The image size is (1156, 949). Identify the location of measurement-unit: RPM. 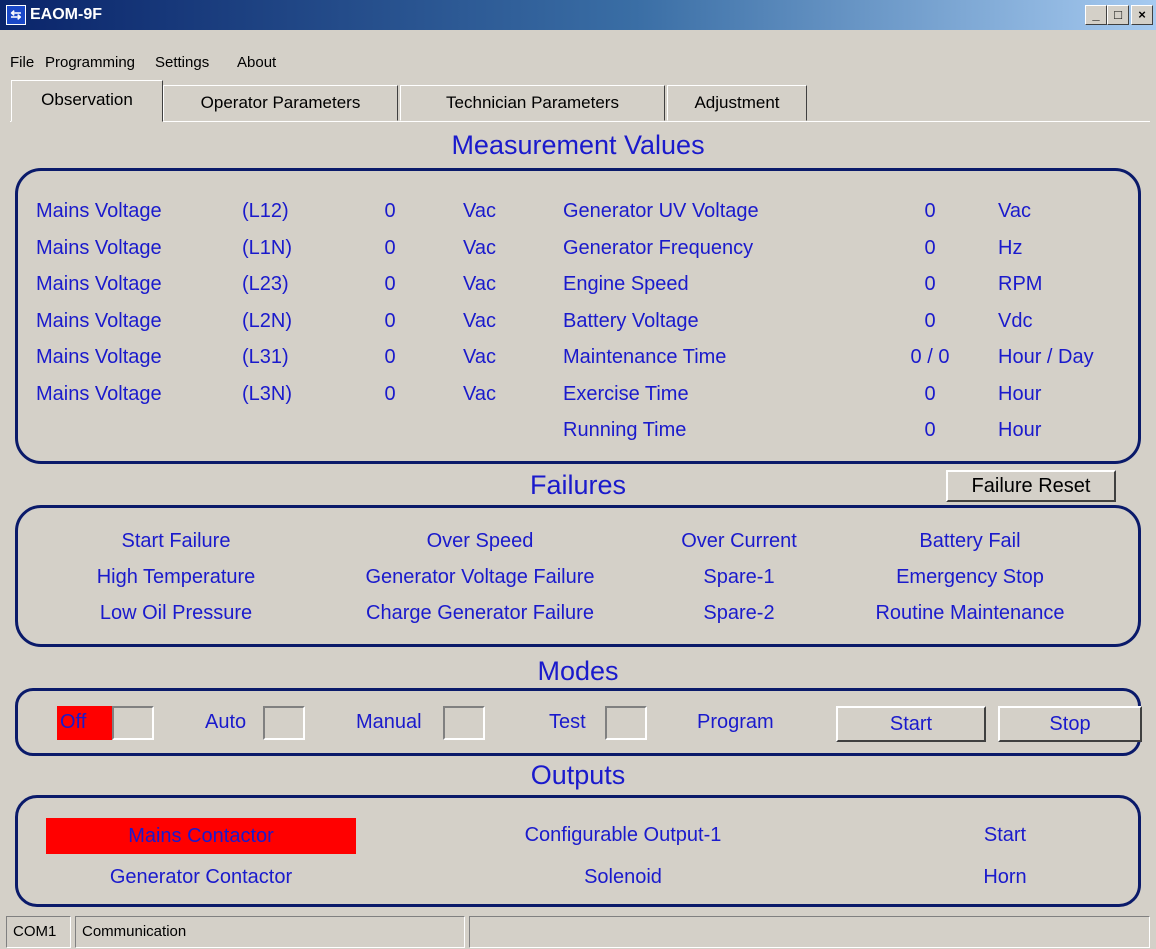
(1020, 284).